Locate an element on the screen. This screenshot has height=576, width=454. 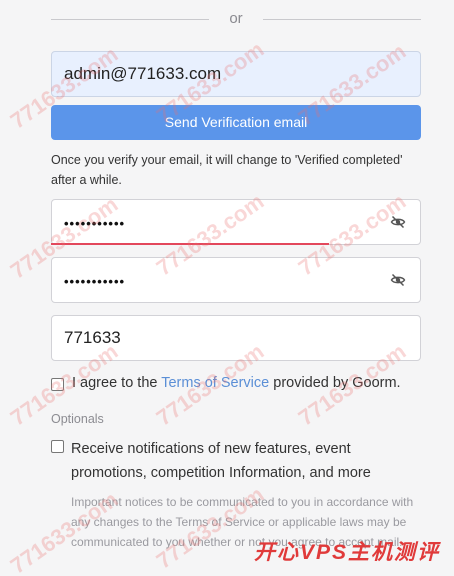
password-value: ••••••••••• is located at coordinates (95, 223).